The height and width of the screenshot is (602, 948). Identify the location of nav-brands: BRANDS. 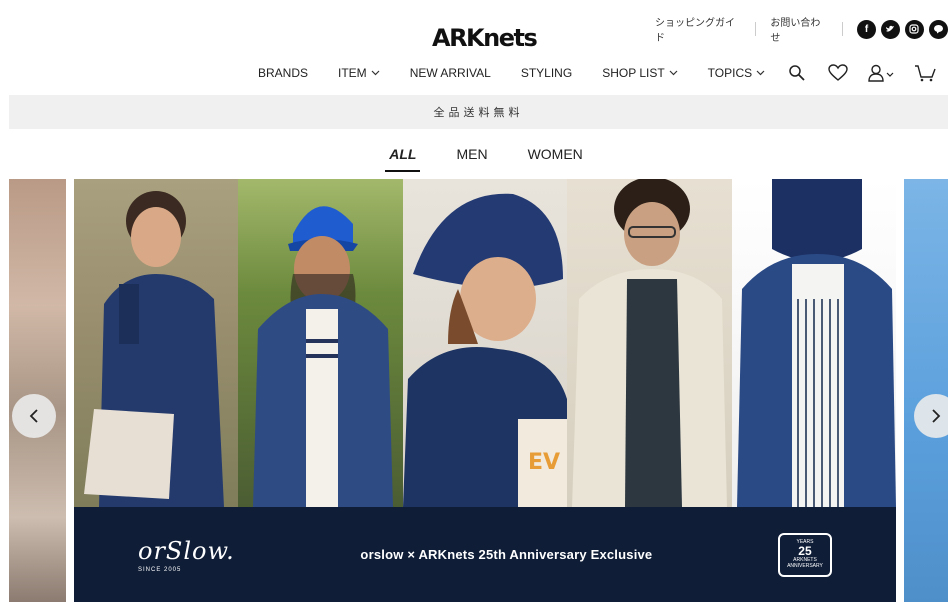
(283, 73).